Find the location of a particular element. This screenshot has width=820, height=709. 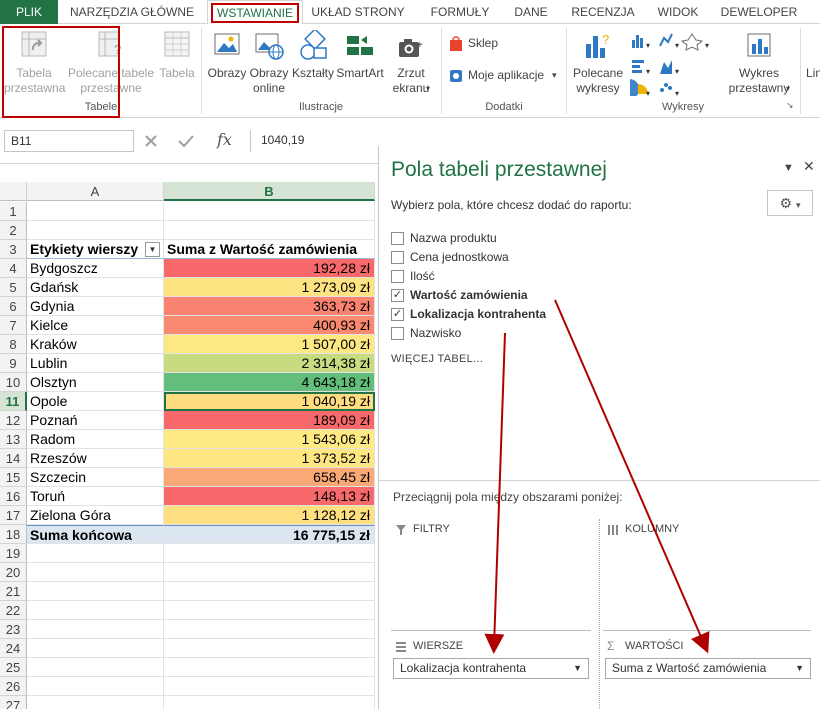

row-header: 15 is located at coordinates (13, 477).